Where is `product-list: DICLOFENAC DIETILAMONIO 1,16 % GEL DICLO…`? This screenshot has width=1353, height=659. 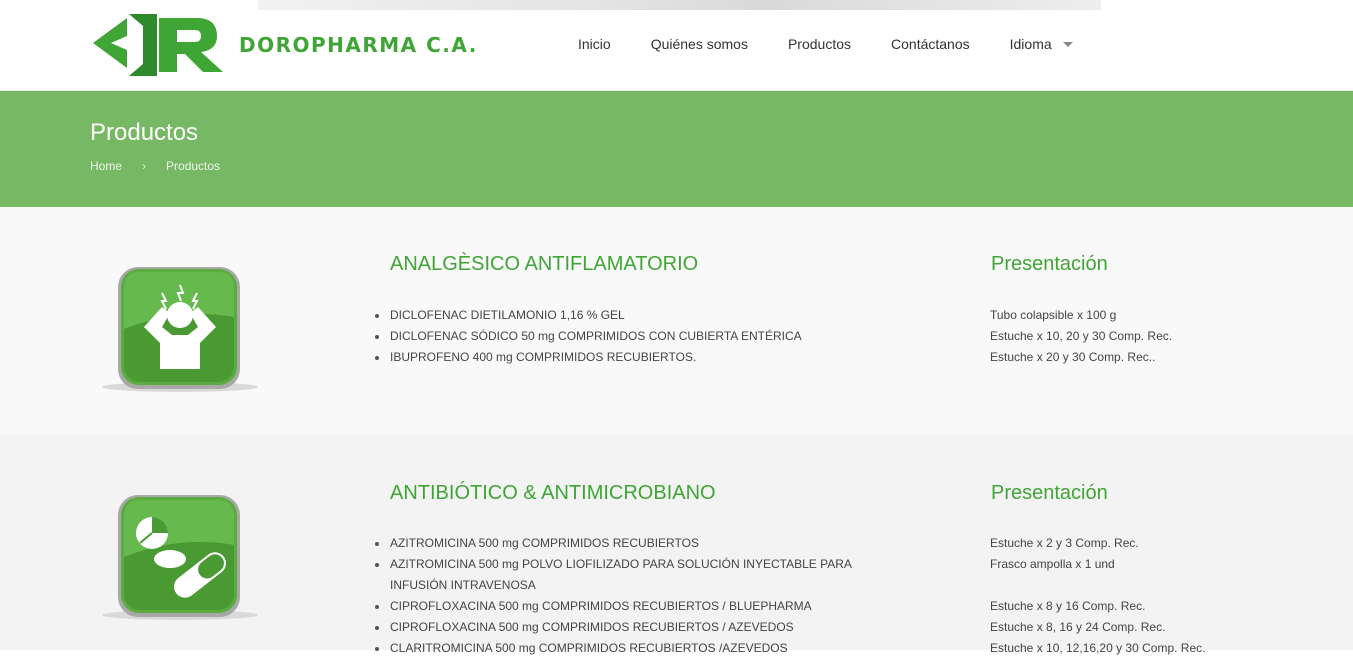 product-list: DICLOFENAC DIETILAMONIO 1,16 % GEL DICLO… is located at coordinates (622, 336).